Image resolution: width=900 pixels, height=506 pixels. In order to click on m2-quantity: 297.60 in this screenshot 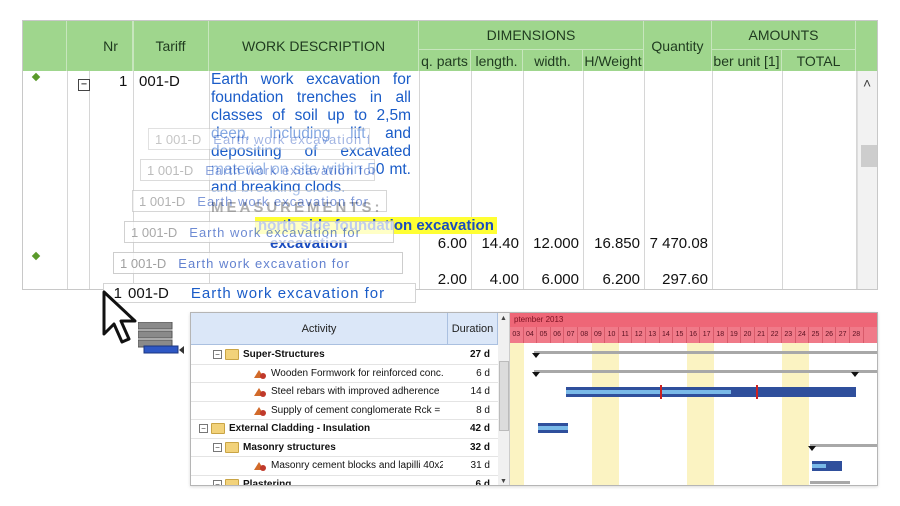, I will do `click(685, 279)`.